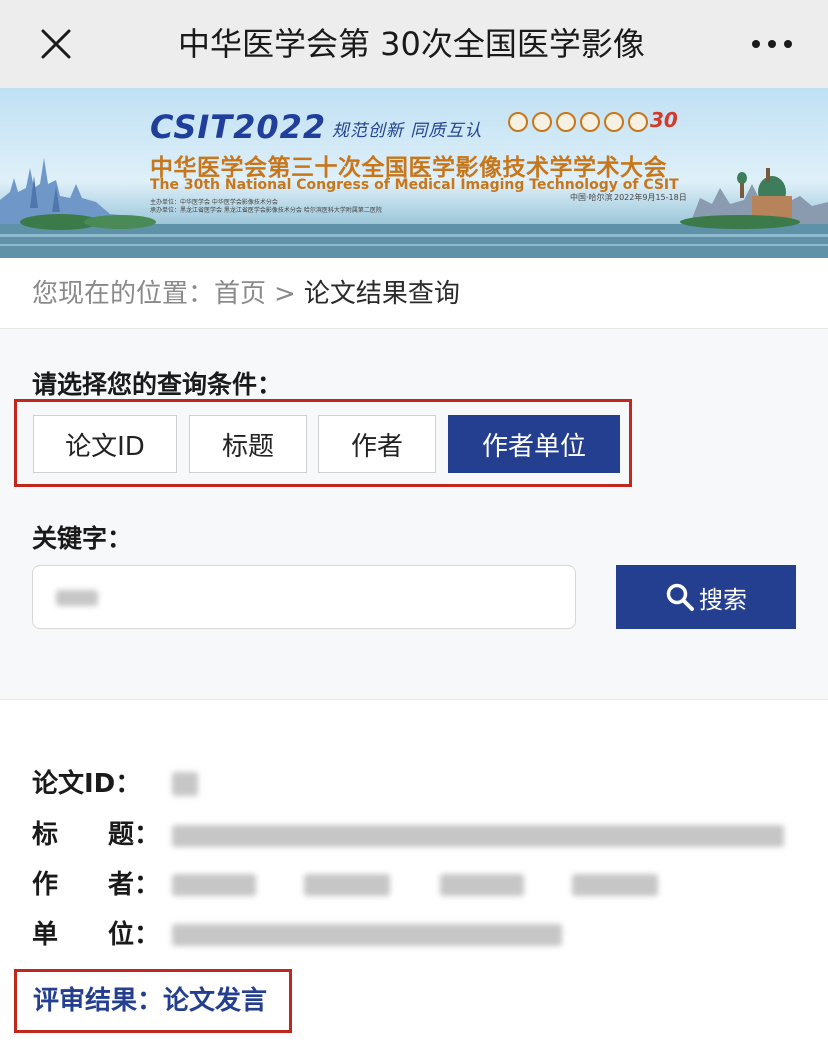  Describe the element at coordinates (87, 784) in the screenshot. I see `result-paper-id-label: 论文ID：` at that location.